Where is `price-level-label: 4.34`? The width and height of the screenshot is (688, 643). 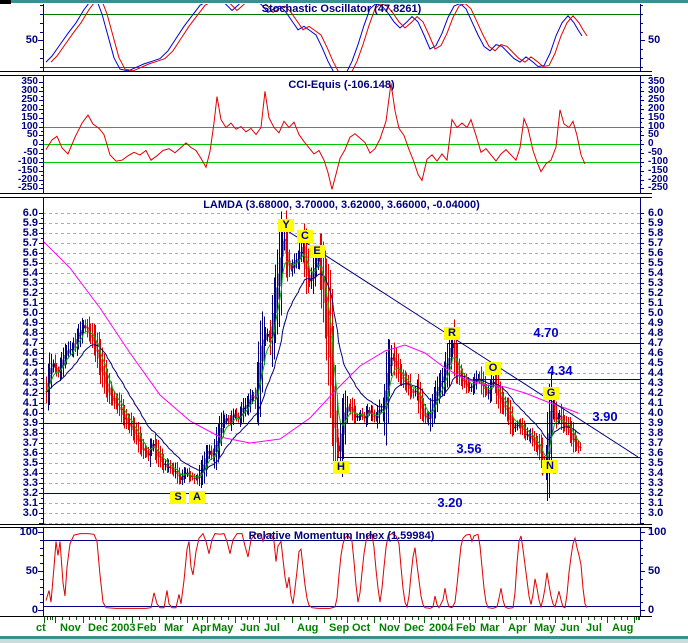 price-level-label: 4.34 is located at coordinates (560, 370).